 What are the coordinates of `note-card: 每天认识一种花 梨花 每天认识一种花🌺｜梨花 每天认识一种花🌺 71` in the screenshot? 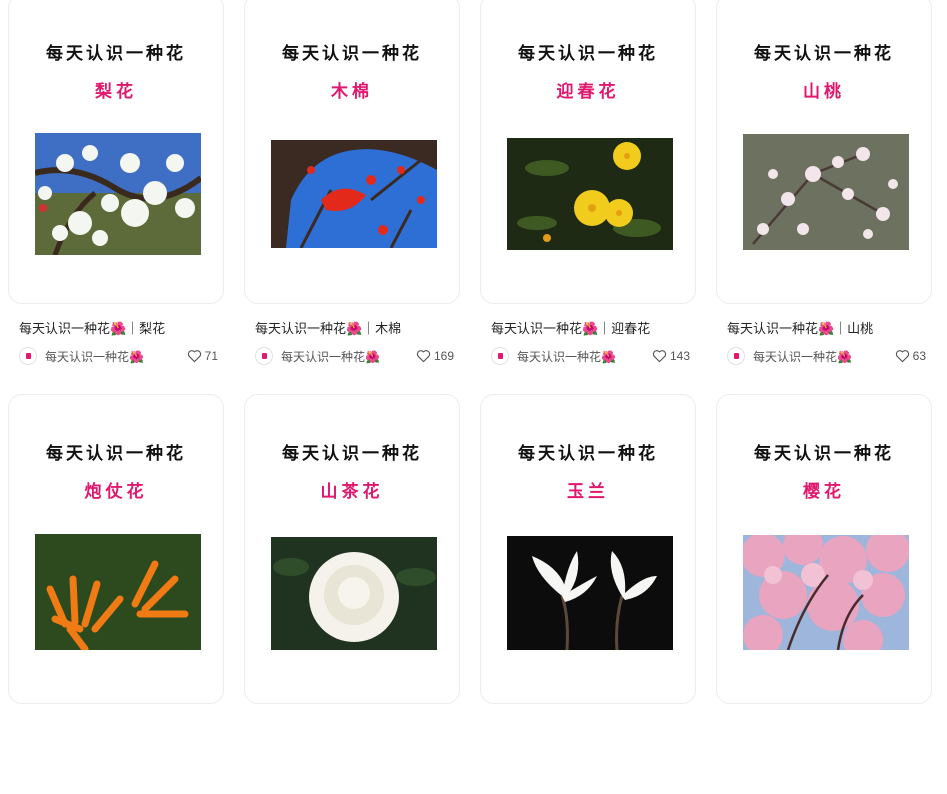 It's located at (116, 197).